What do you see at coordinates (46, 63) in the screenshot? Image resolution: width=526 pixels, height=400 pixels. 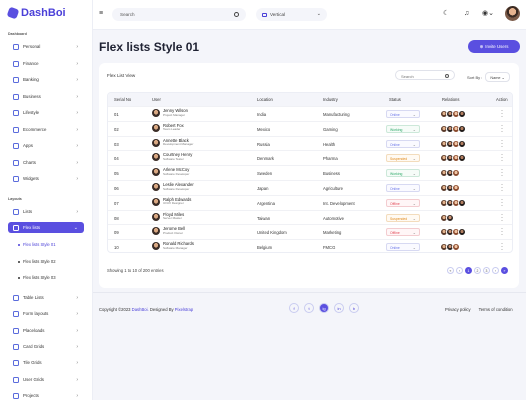 I see `sidebar-item-finance: Finance ›` at bounding box center [46, 63].